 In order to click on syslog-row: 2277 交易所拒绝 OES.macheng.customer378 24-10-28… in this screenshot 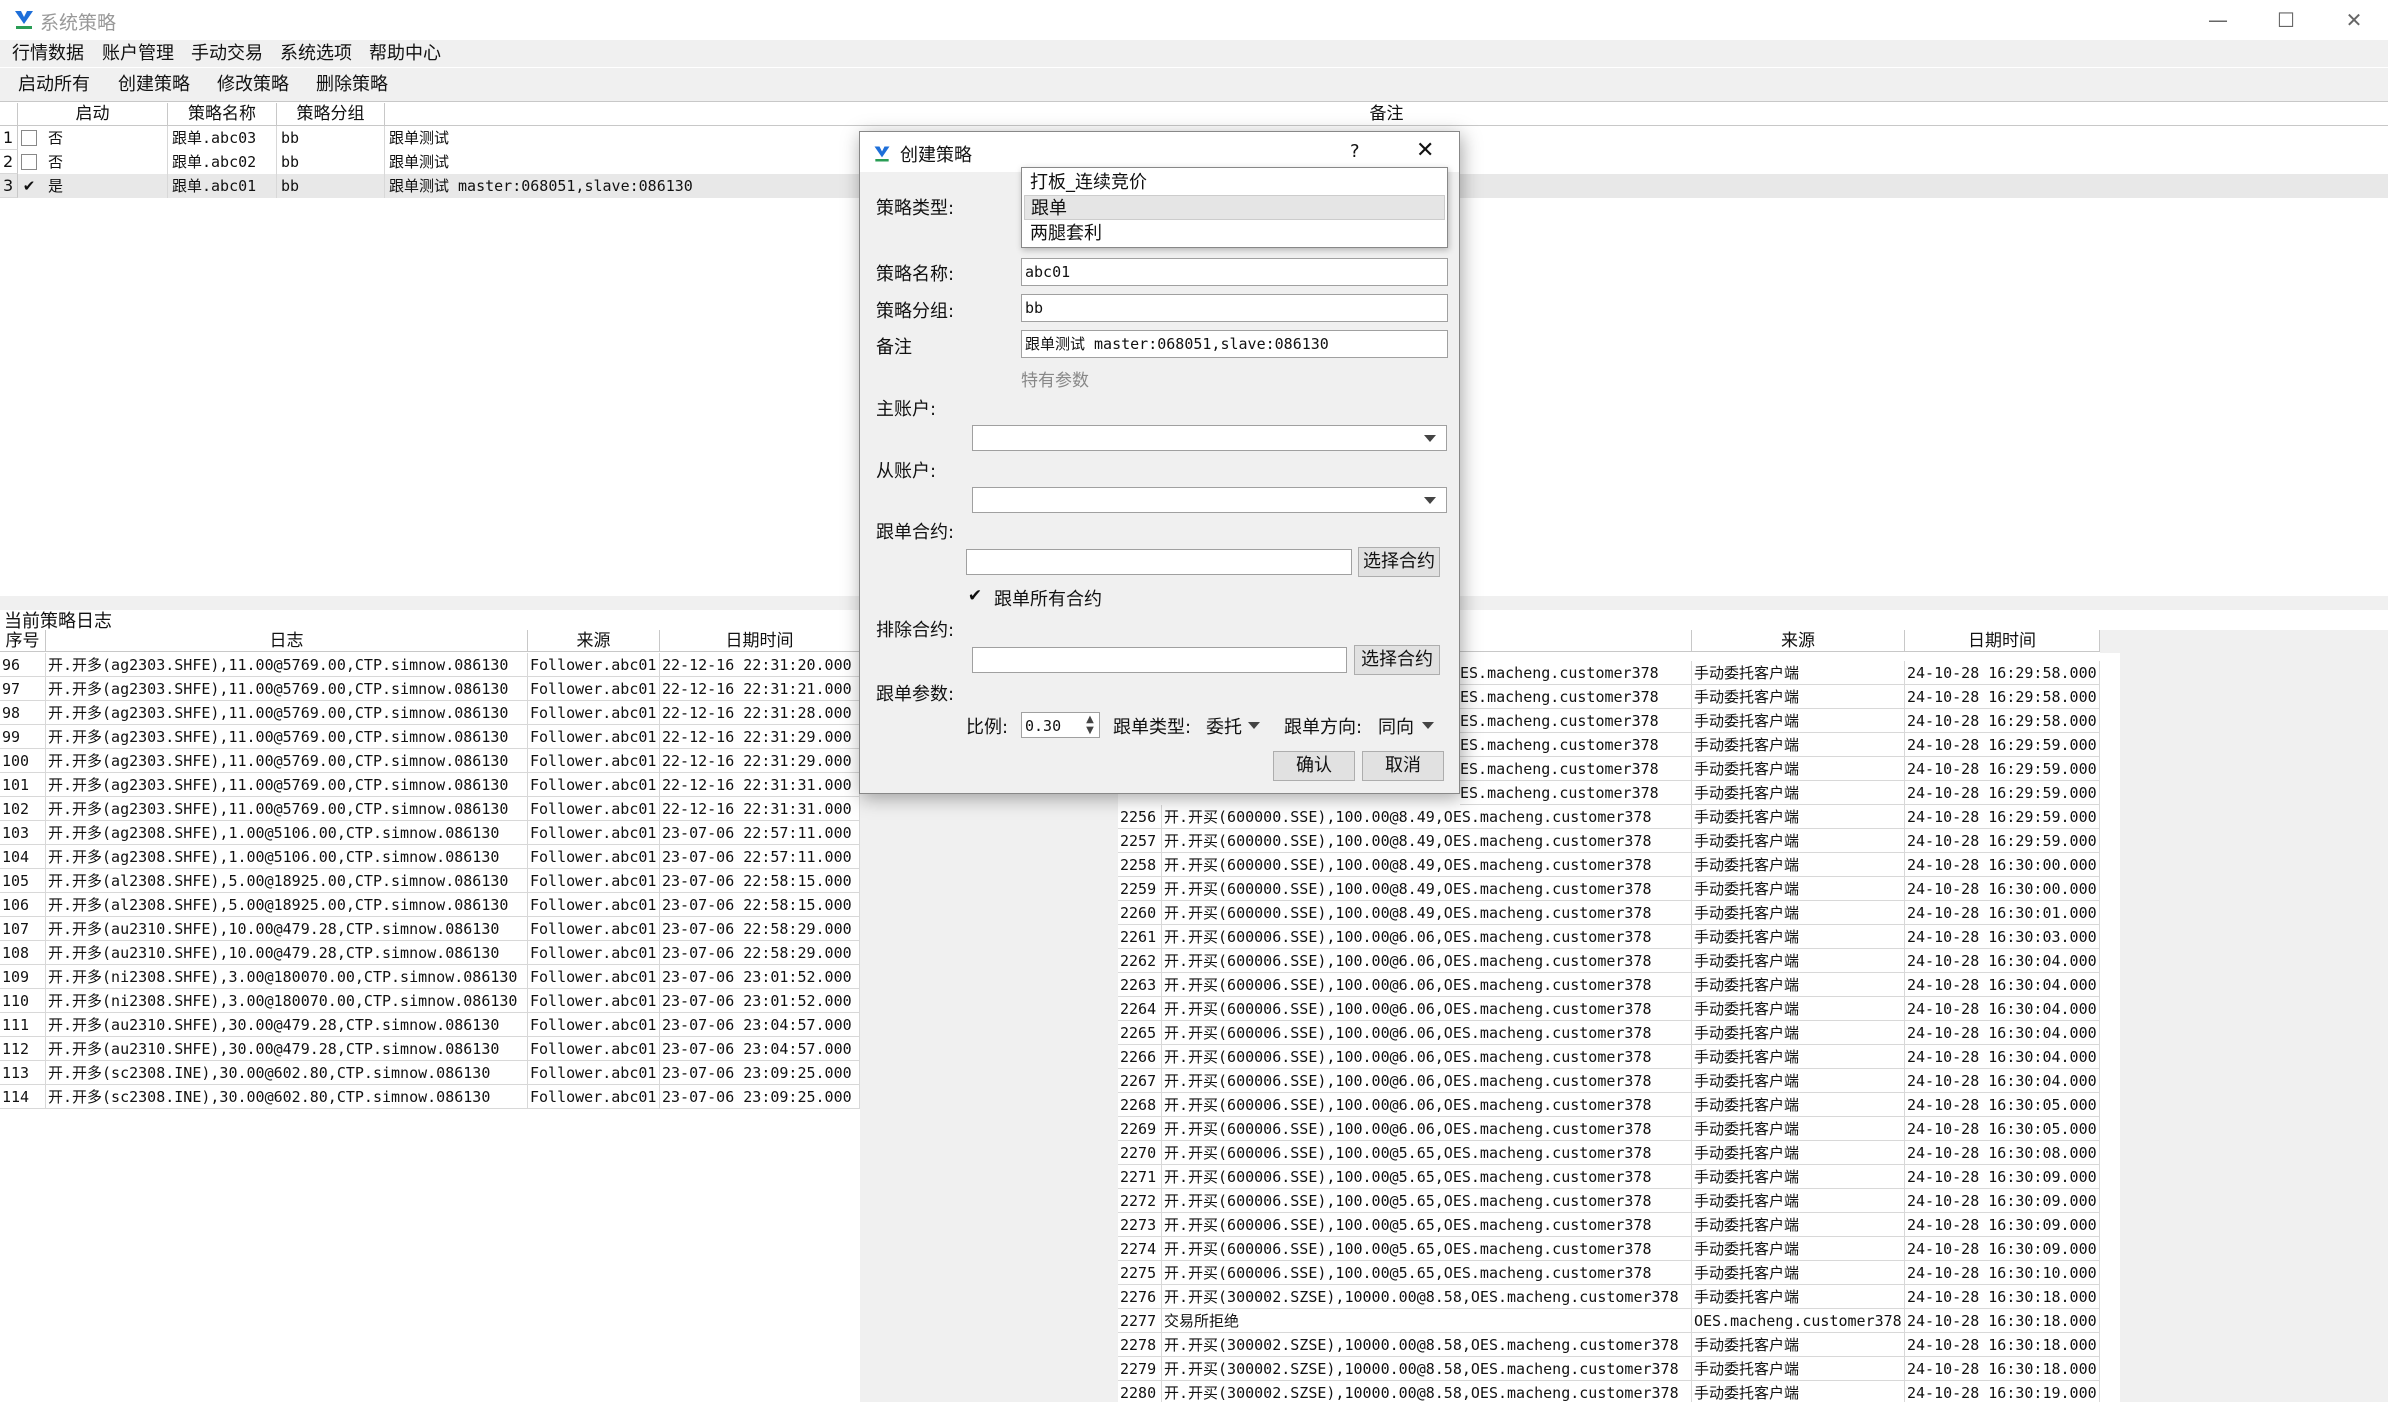, I will do `click(1609, 1321)`.